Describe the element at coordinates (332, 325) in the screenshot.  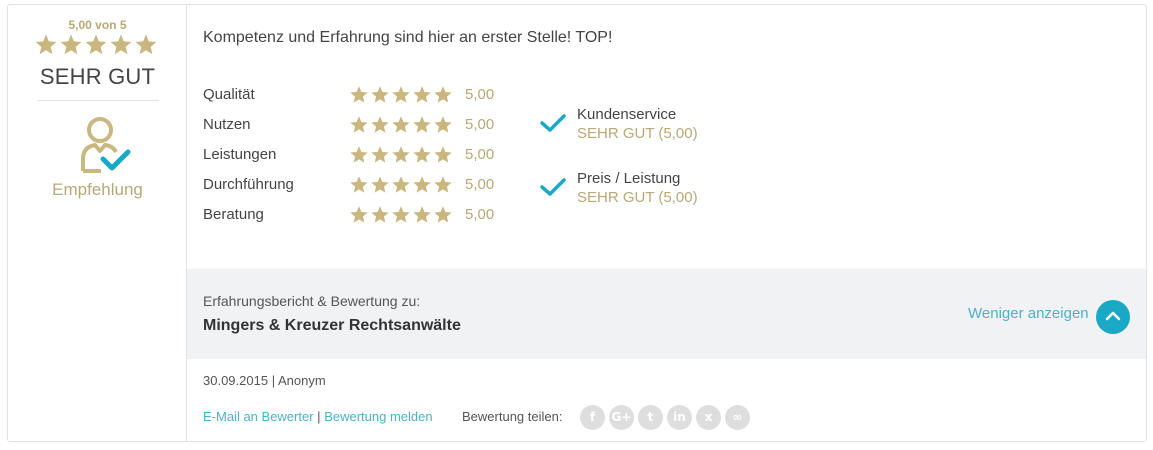
I see `company-name: Mingers & Kreuzer Rechtsanwälte` at that location.